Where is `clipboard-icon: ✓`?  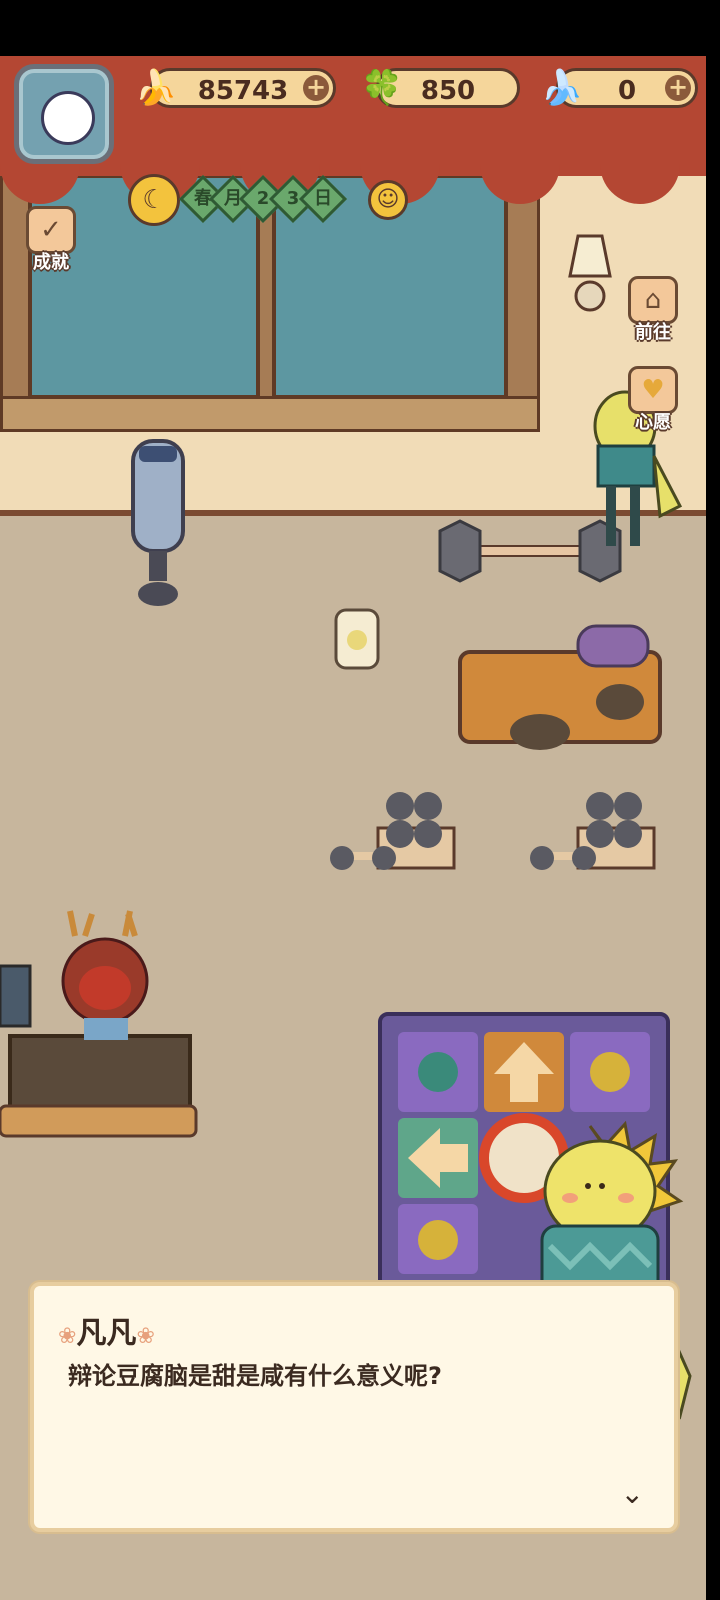 clipboard-icon: ✓ is located at coordinates (51, 230).